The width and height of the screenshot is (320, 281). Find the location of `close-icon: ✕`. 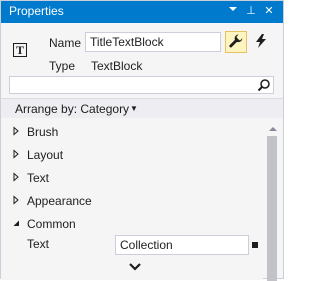

close-icon: ✕ is located at coordinates (269, 11).